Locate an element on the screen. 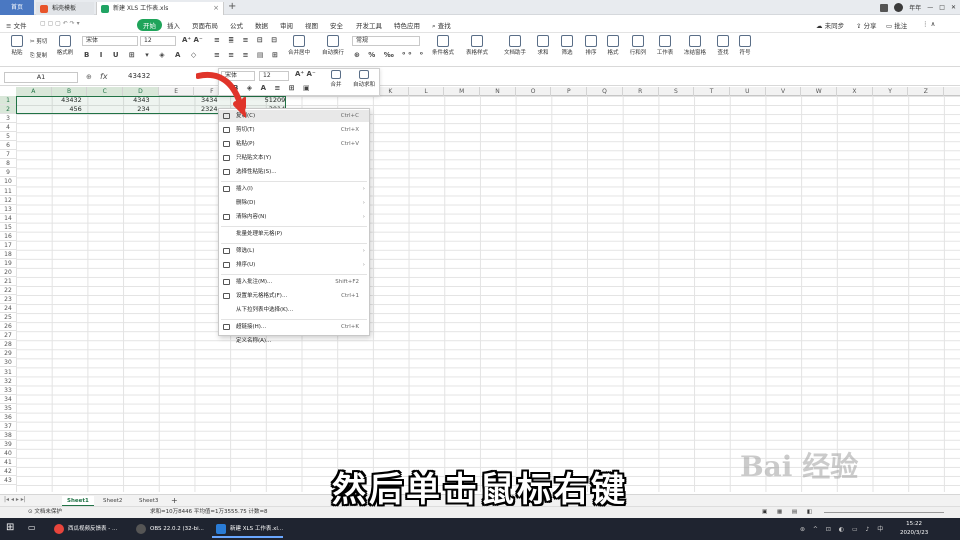 This screenshot has width=960, height=540. new-tab-button: + is located at coordinates (232, 6).